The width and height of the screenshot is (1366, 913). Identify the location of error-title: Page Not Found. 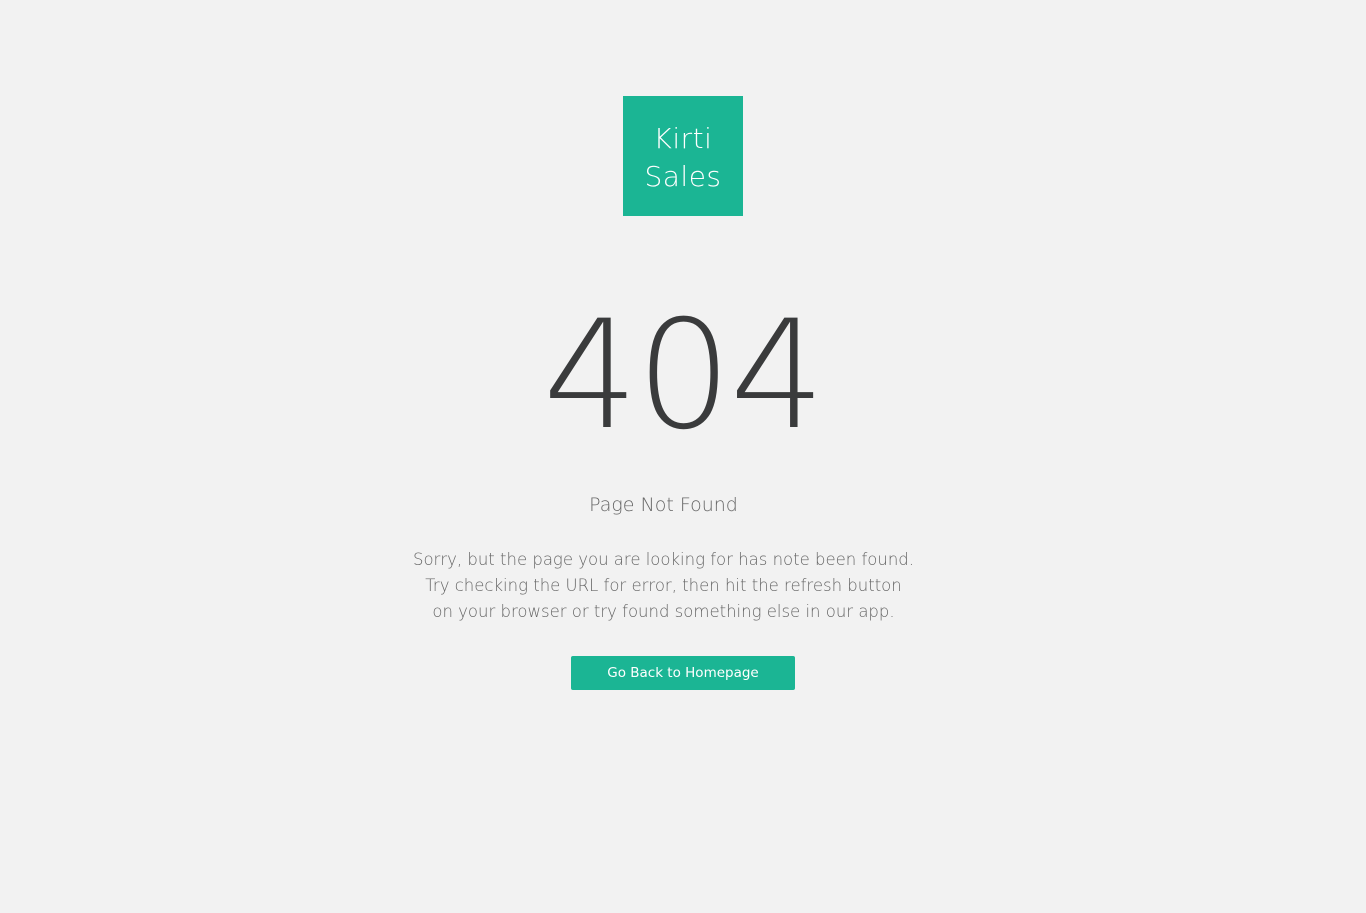
(663, 505).